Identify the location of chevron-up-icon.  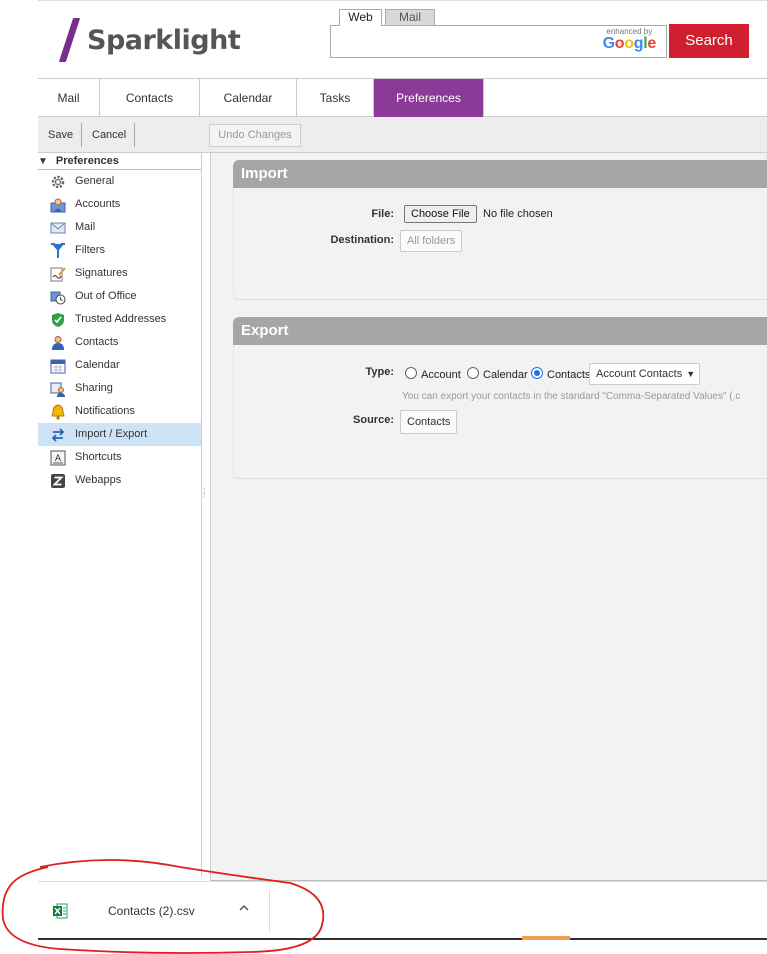
(244, 909).